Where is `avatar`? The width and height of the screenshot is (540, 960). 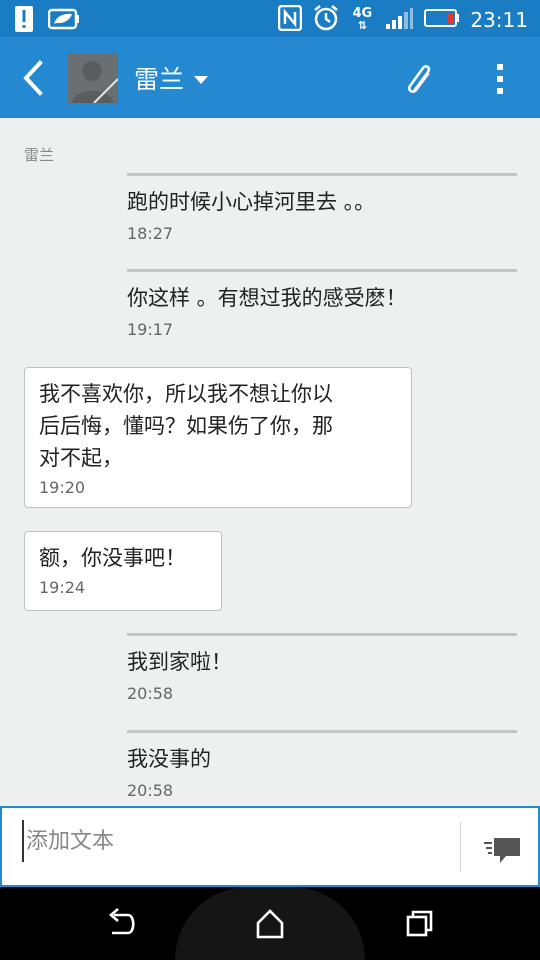 avatar is located at coordinates (93, 78).